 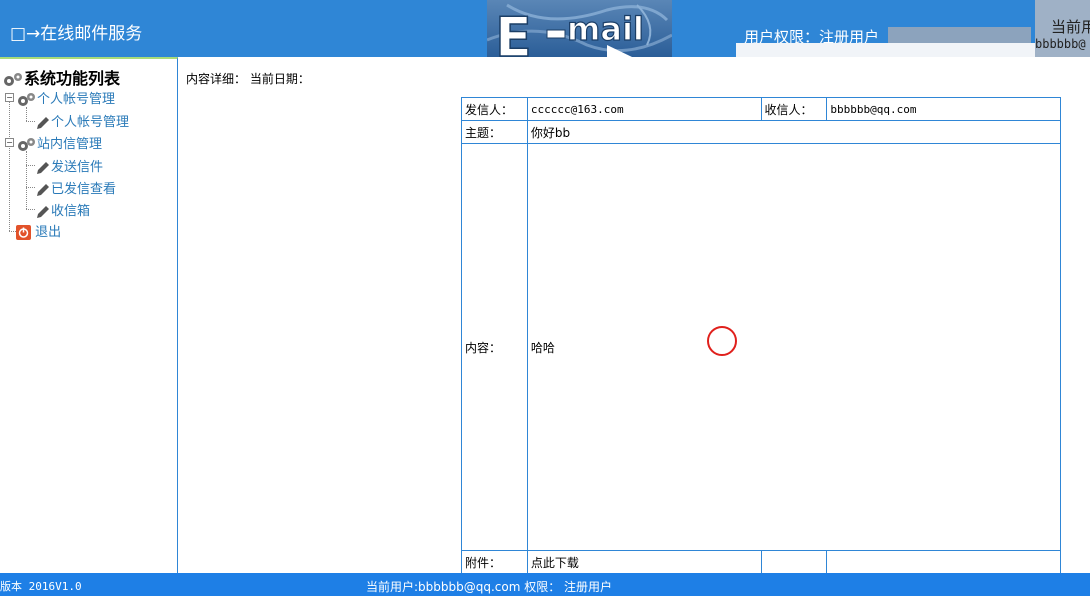 What do you see at coordinates (72, 78) in the screenshot?
I see `sidebar-title-text: 系统功能列表` at bounding box center [72, 78].